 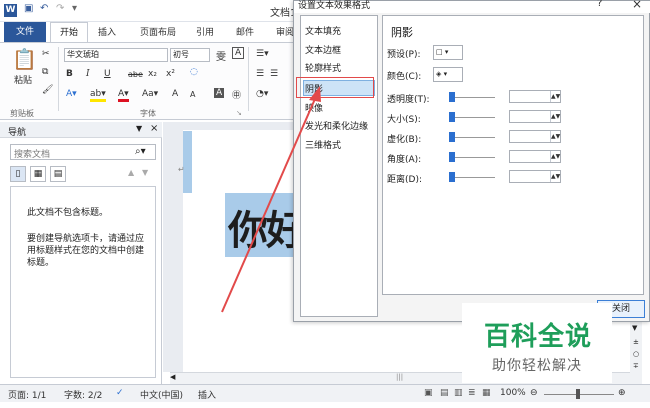 I want to click on category-outline-style: 轮廓样式, so click(x=323, y=67).